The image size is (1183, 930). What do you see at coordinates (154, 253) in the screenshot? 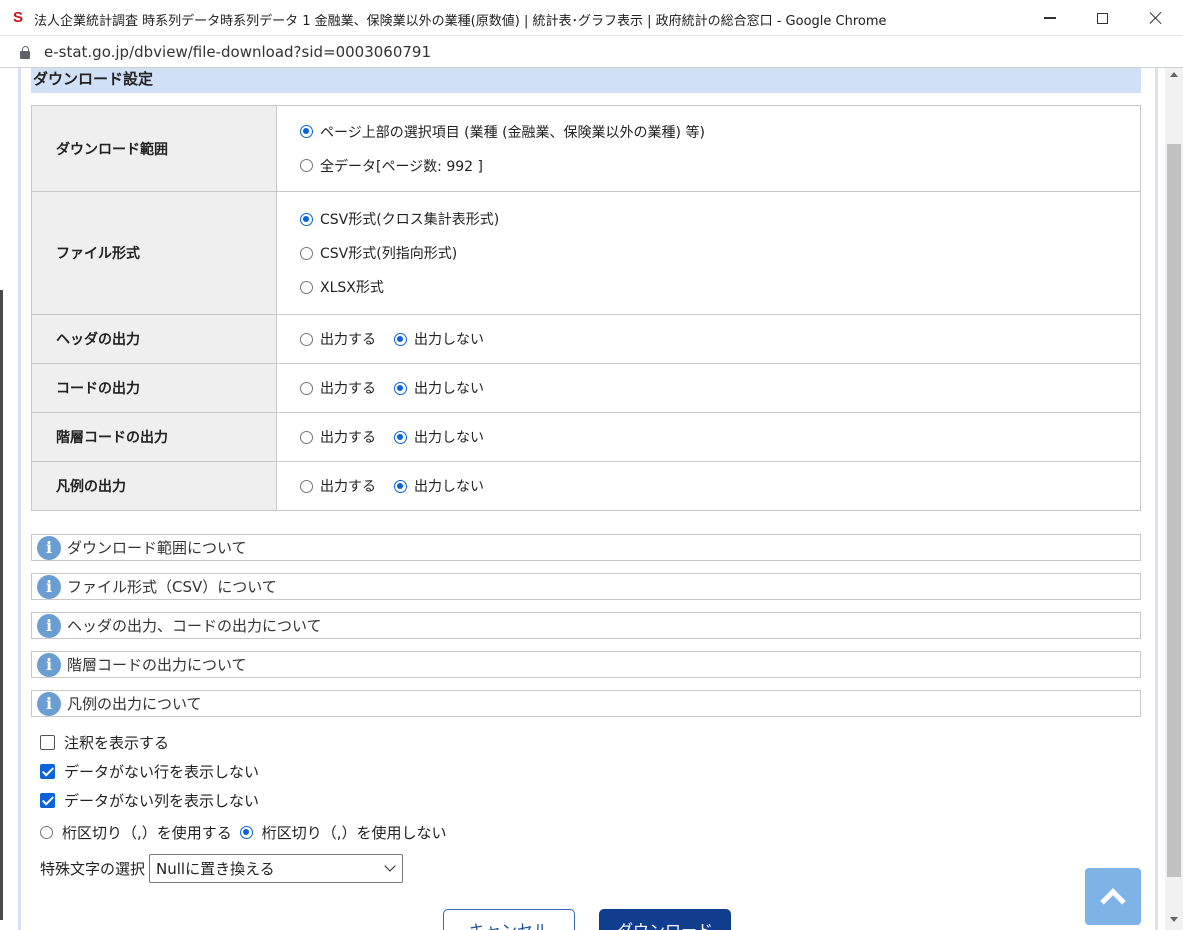
I see `file-format-label: ファイル形式` at bounding box center [154, 253].